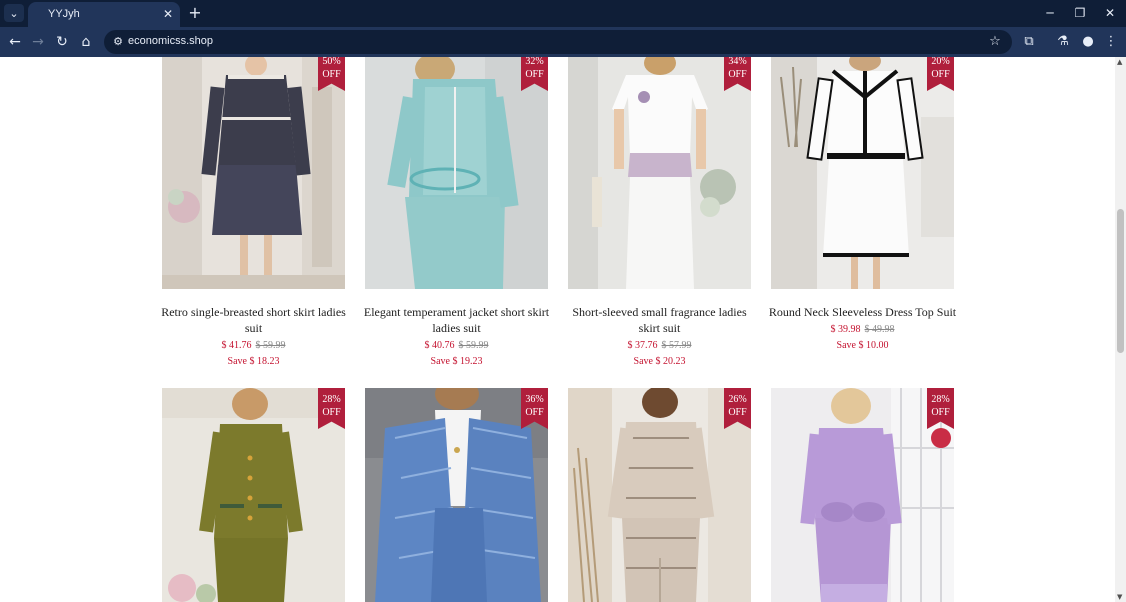 The width and height of the screenshot is (1126, 602). Describe the element at coordinates (104, 14) in the screenshot. I see `active-tab: YYJyh ✕` at that location.